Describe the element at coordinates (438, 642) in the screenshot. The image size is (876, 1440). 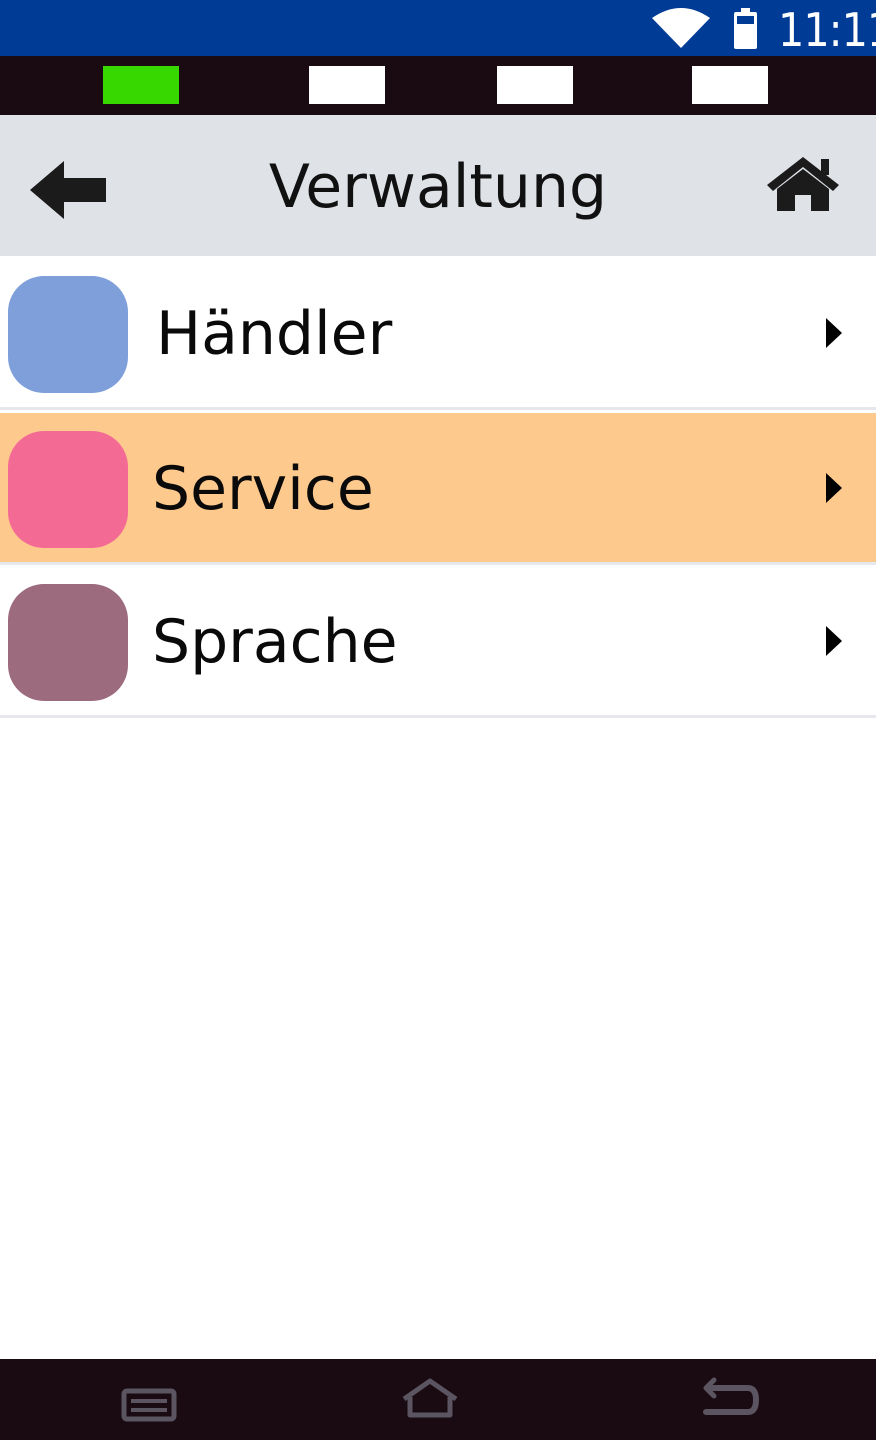
I see `menu-item-sprache: Sprache` at that location.